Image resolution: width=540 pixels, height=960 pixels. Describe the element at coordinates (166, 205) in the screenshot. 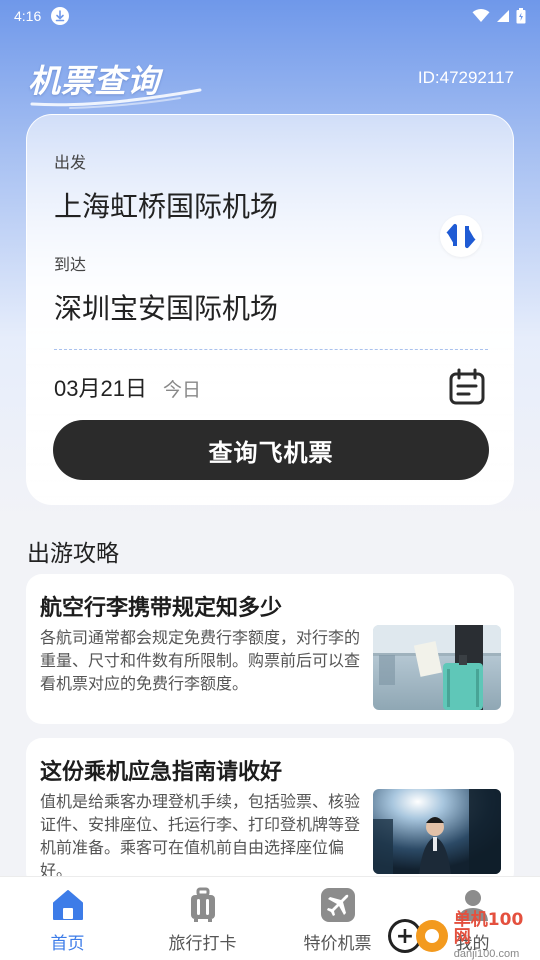

I see `departure-airport: 上海虹桥国际机场` at that location.